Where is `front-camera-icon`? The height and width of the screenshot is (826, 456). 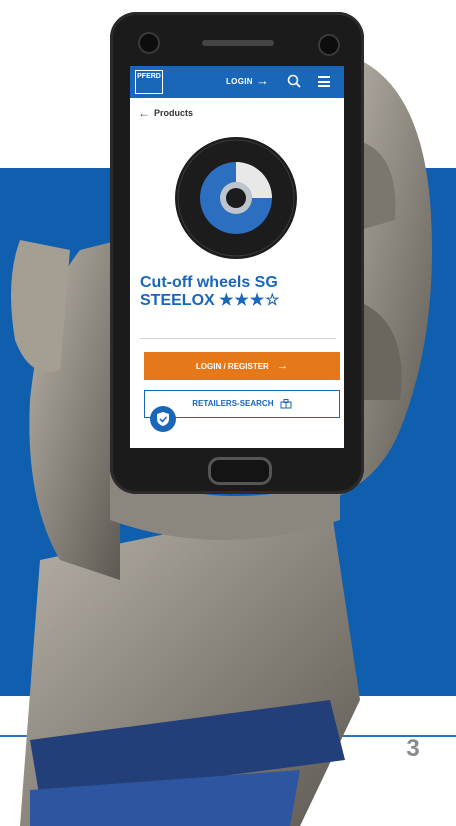
front-camera-icon is located at coordinates (149, 43).